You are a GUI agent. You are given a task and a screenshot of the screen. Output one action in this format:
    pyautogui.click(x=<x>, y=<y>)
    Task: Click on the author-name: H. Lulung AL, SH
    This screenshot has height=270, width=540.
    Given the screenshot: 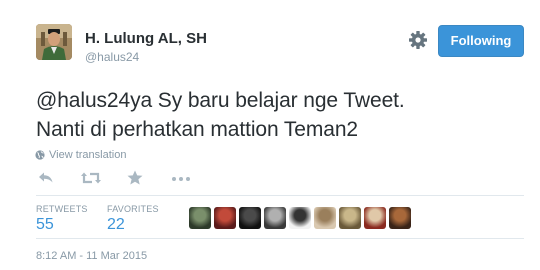 What is the action you would take?
    pyautogui.click(x=146, y=38)
    